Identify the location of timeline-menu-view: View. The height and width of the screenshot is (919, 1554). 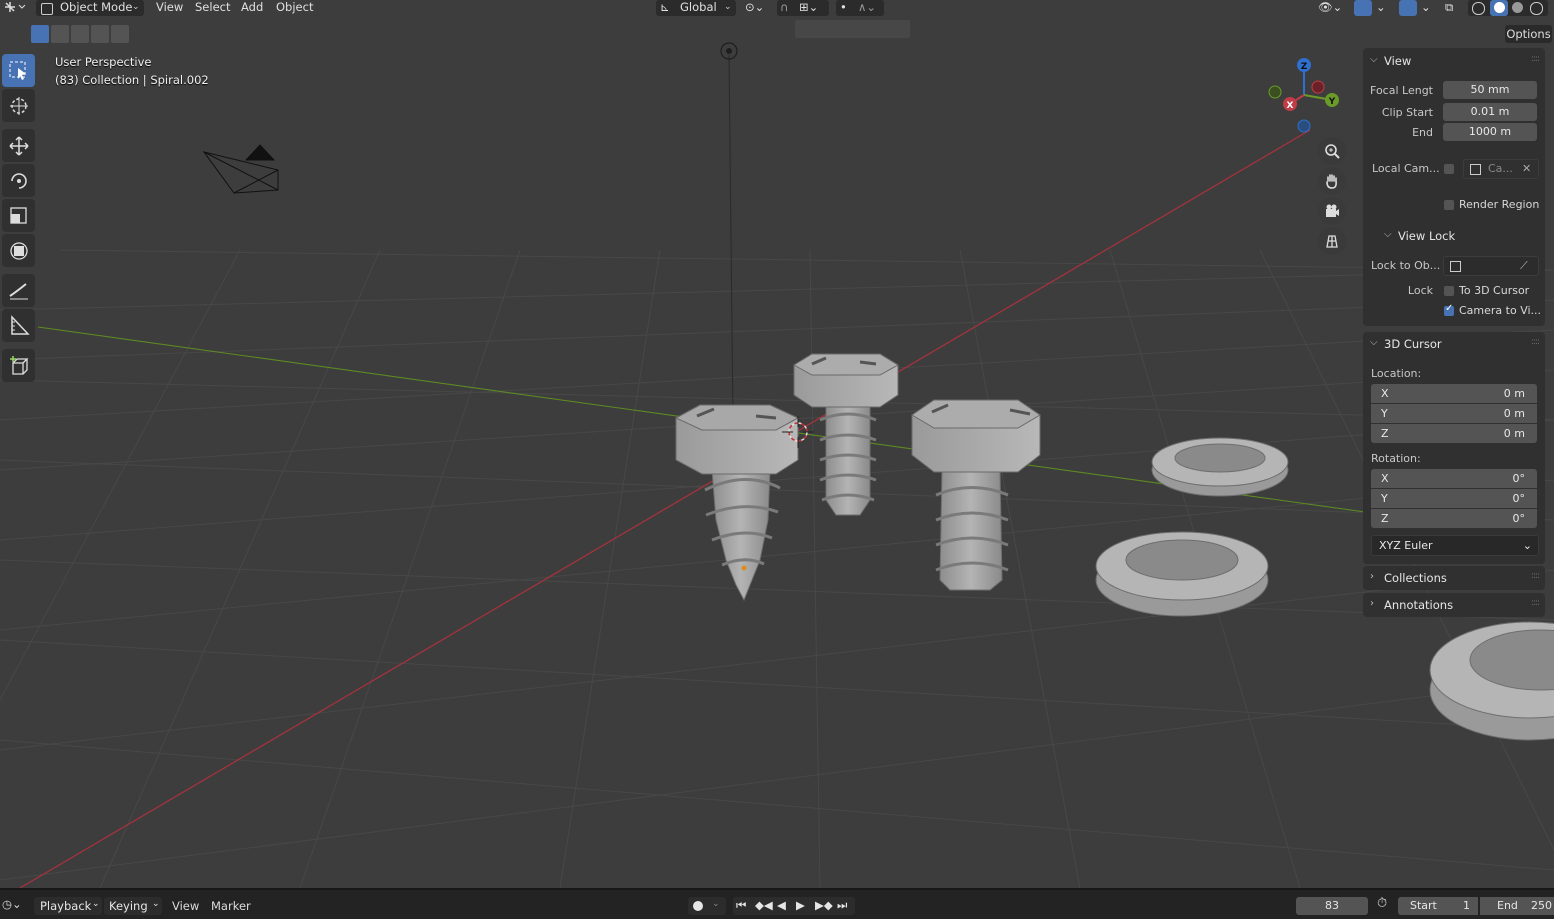
(185, 906).